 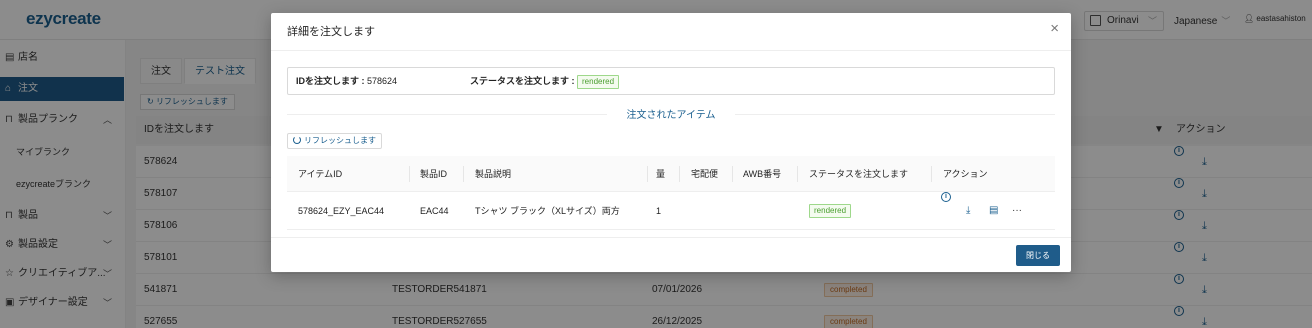 I want to click on column-header-awb: AWB番号, so click(x=762, y=174).